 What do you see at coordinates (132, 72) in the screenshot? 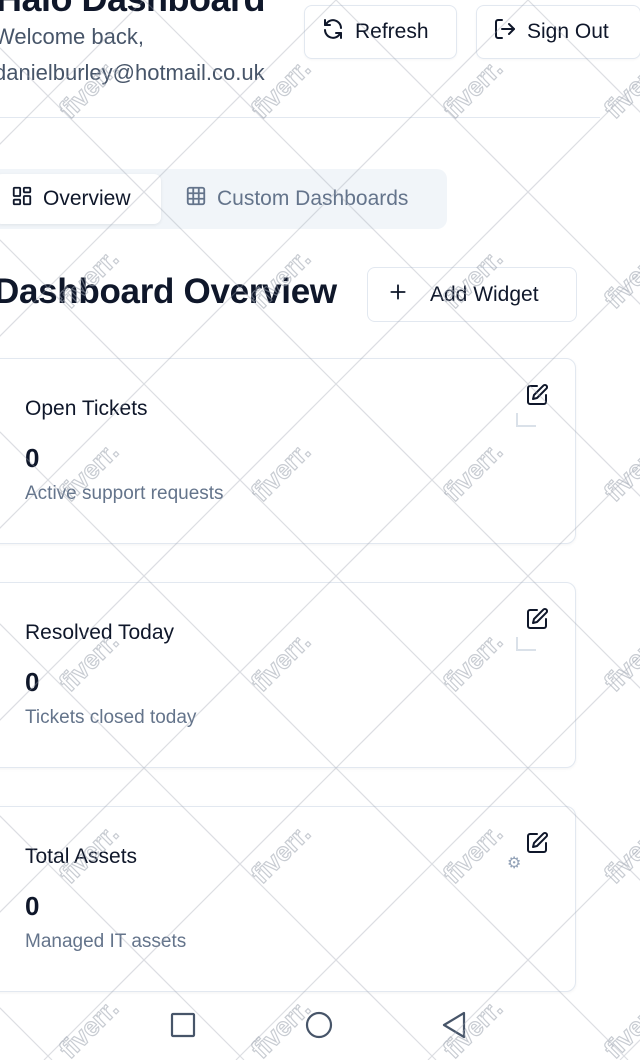
I see `user-email: danielburley@hotmail.co.uk` at bounding box center [132, 72].